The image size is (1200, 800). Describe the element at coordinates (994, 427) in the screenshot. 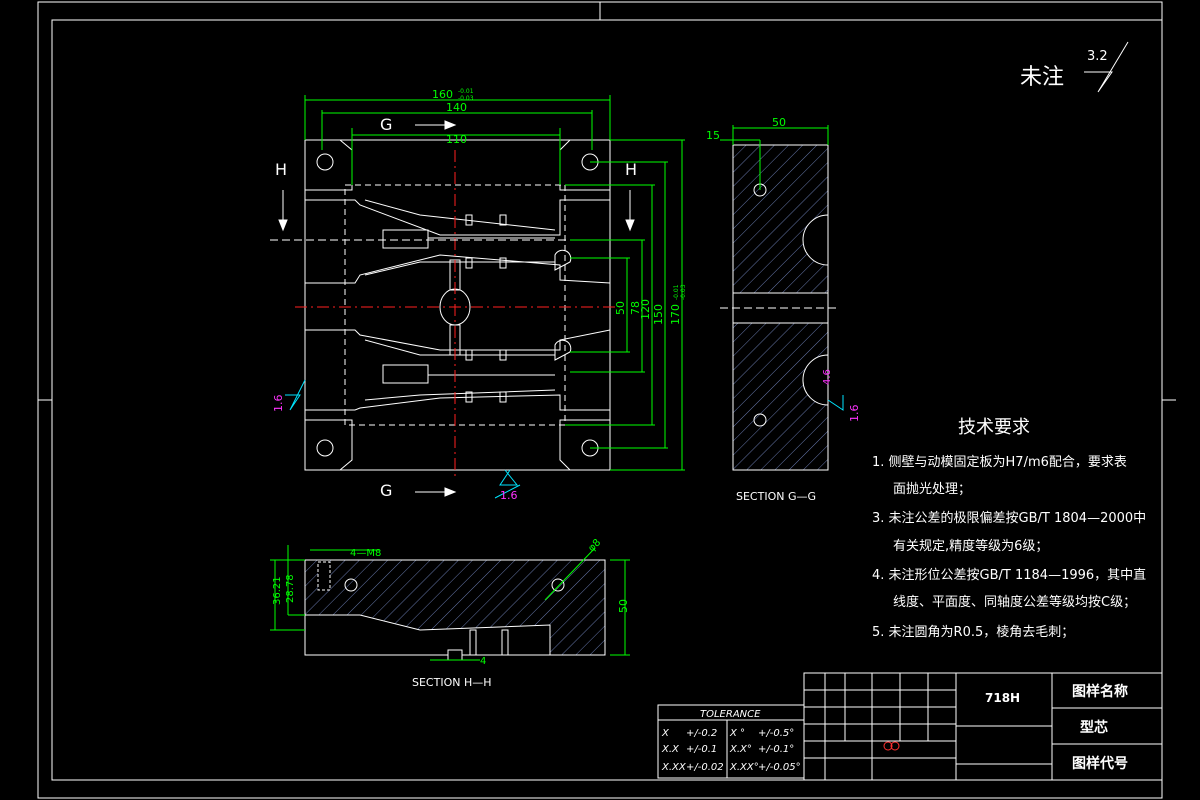

I see `tech-req-title: 技术要求` at that location.